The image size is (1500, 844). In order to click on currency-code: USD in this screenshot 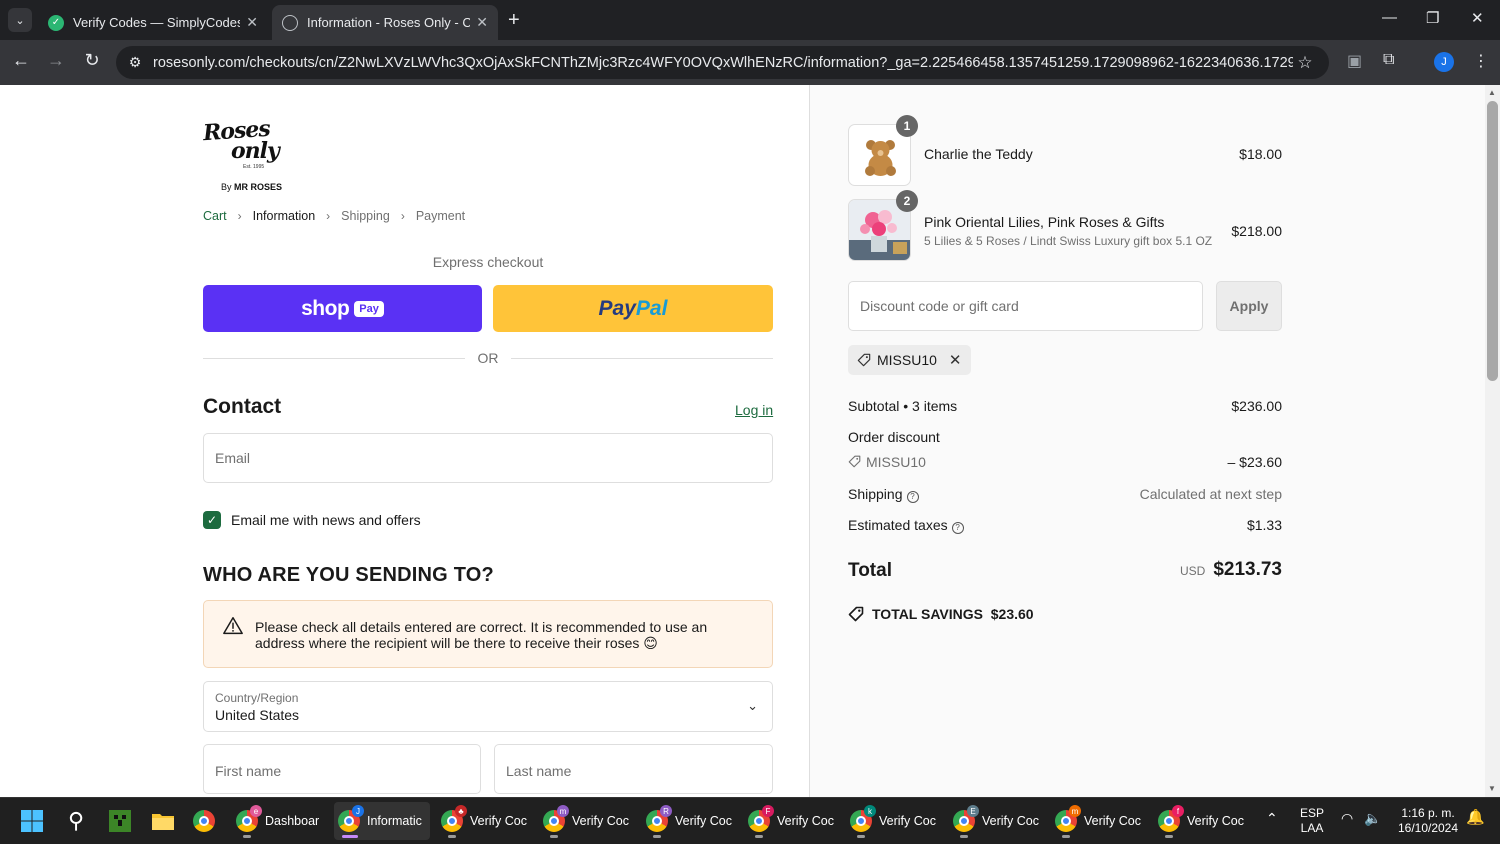, I will do `click(1192, 571)`.